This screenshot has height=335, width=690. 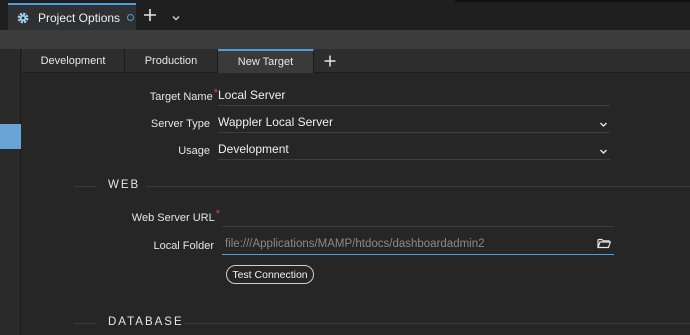 I want to click on tab-production: Production, so click(x=171, y=61).